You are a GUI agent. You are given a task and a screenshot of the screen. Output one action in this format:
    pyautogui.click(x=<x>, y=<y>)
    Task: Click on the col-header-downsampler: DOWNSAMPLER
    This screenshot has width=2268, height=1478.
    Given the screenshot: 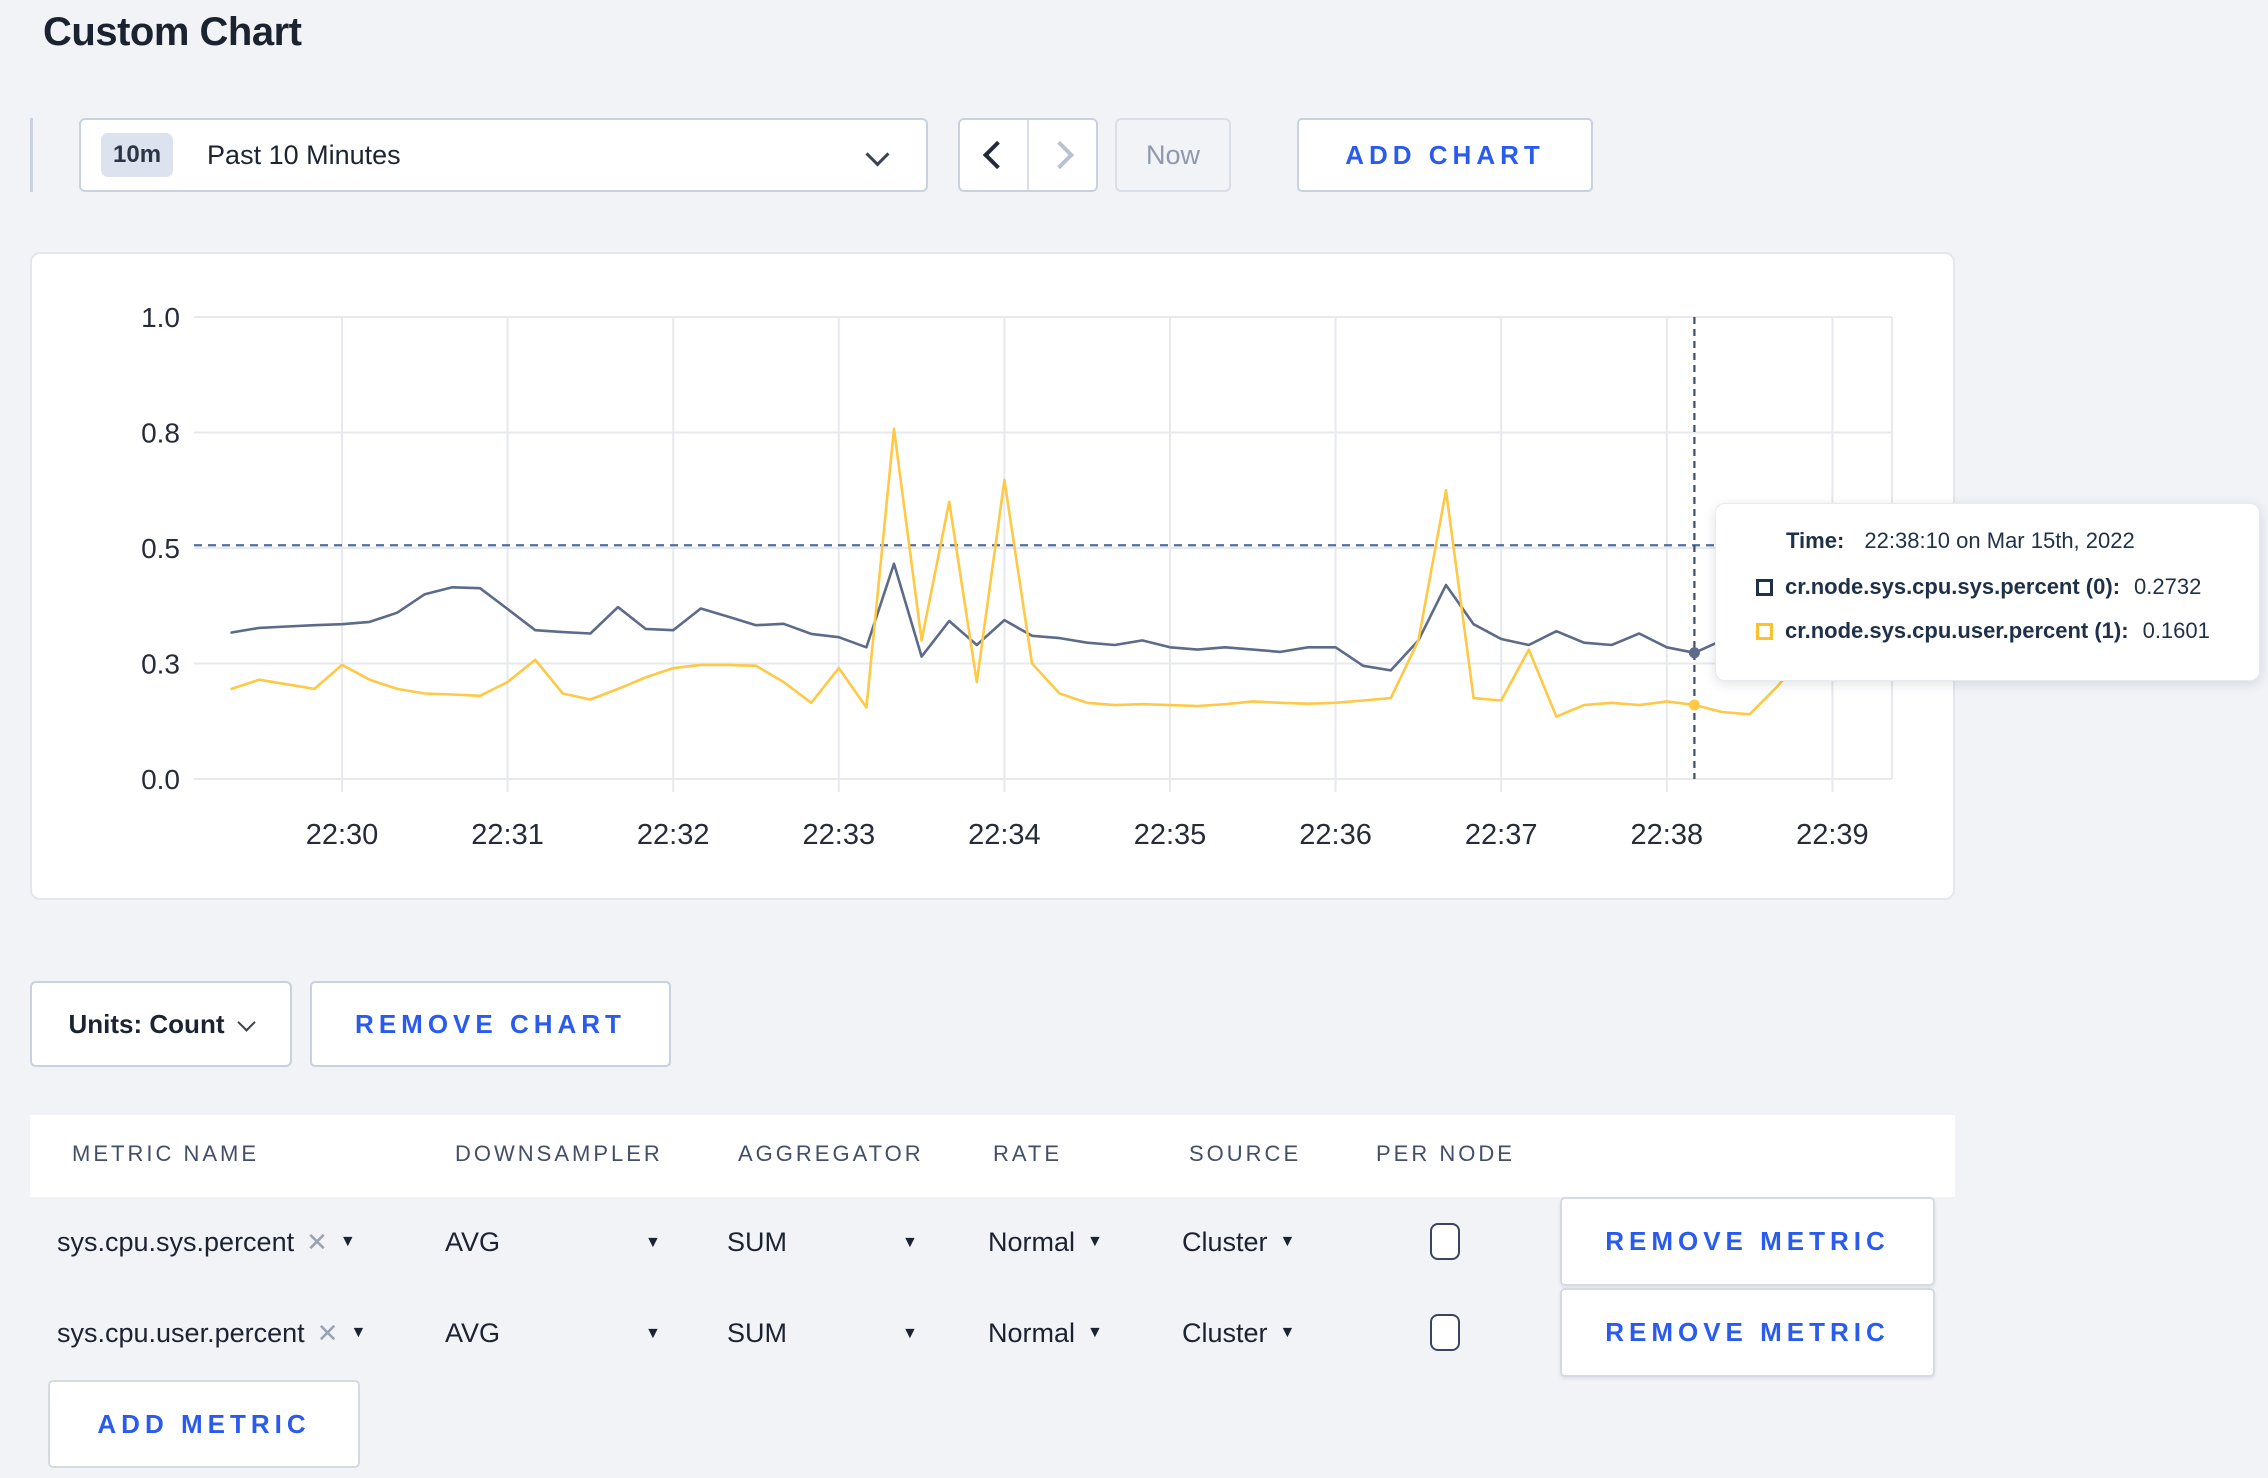 What is the action you would take?
    pyautogui.click(x=559, y=1153)
    